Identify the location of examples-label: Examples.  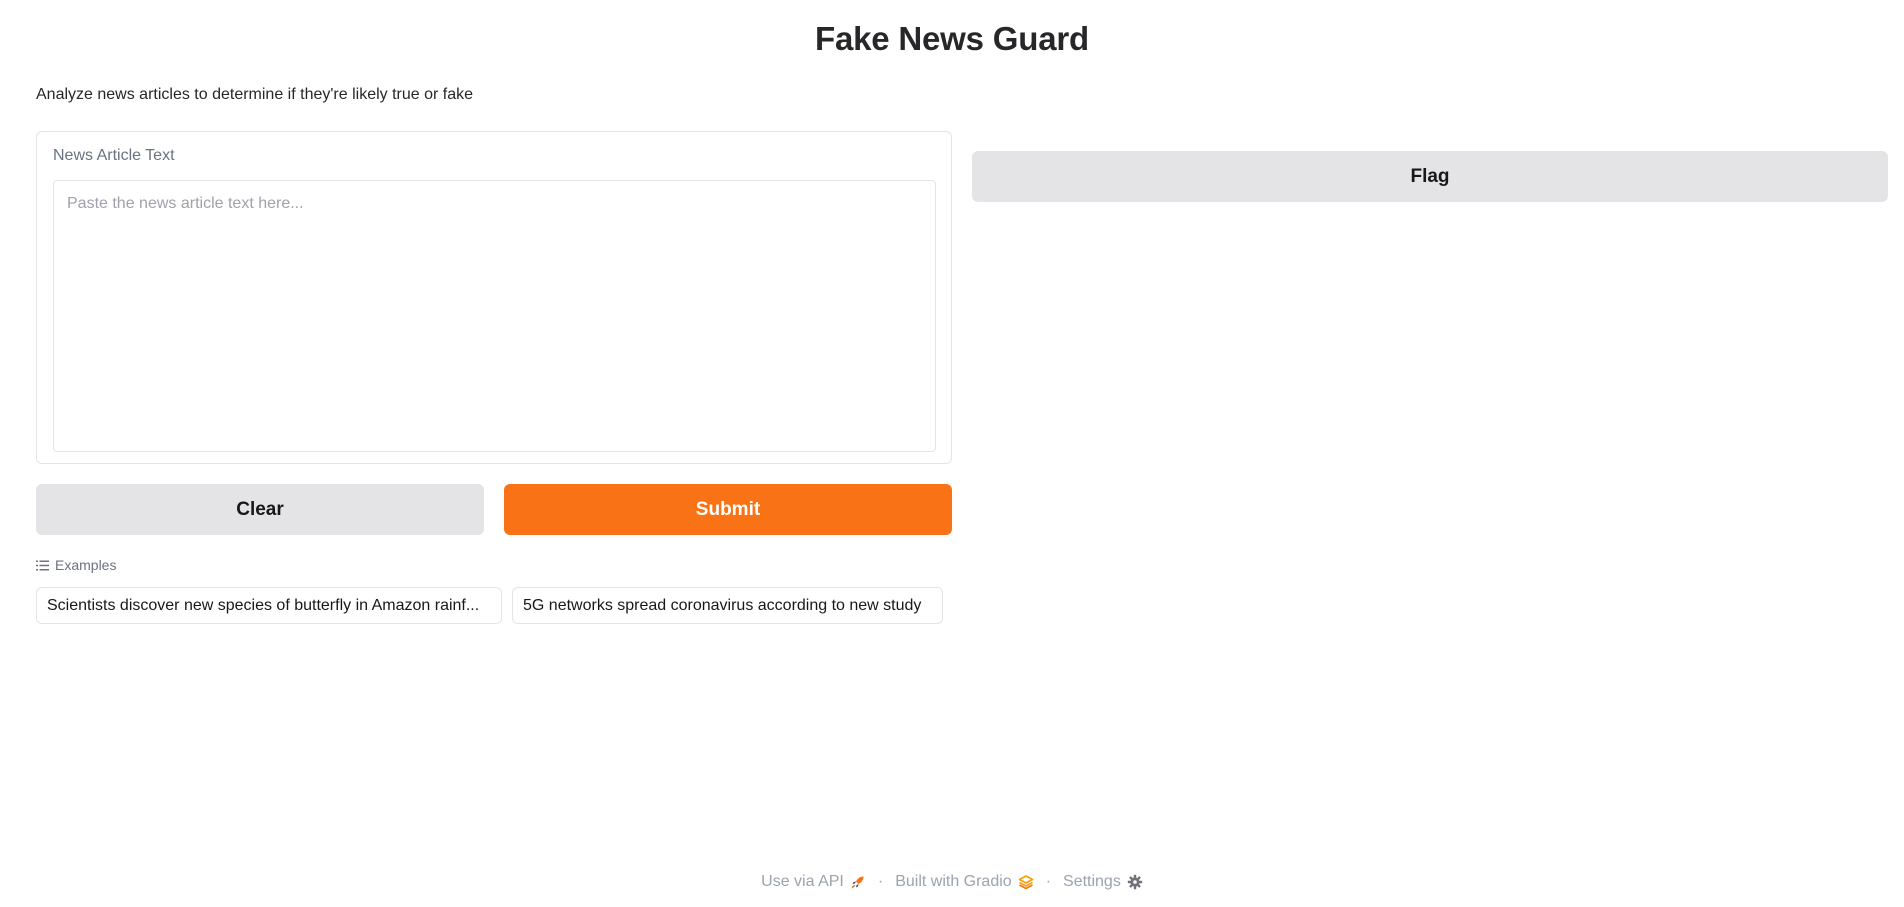
(86, 565).